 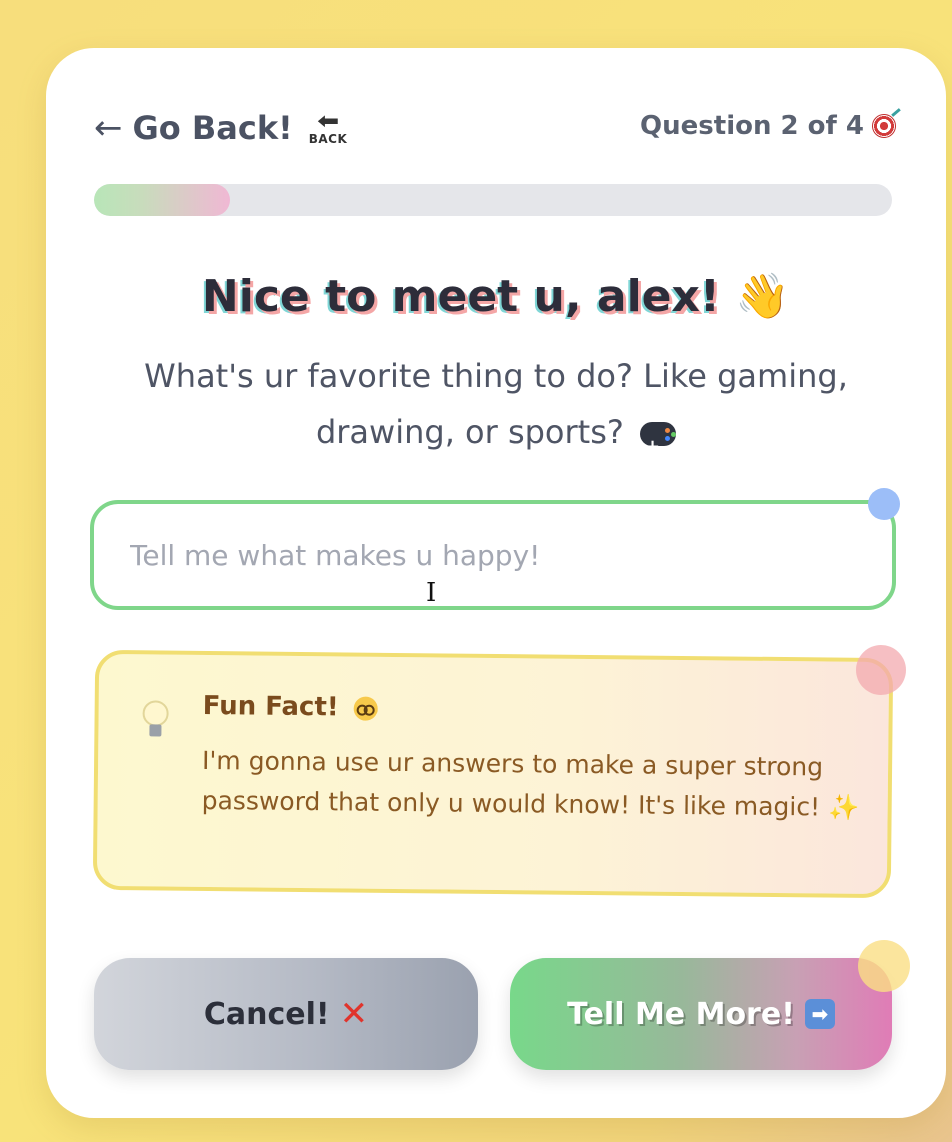 I want to click on progress-bar, so click(x=493, y=200).